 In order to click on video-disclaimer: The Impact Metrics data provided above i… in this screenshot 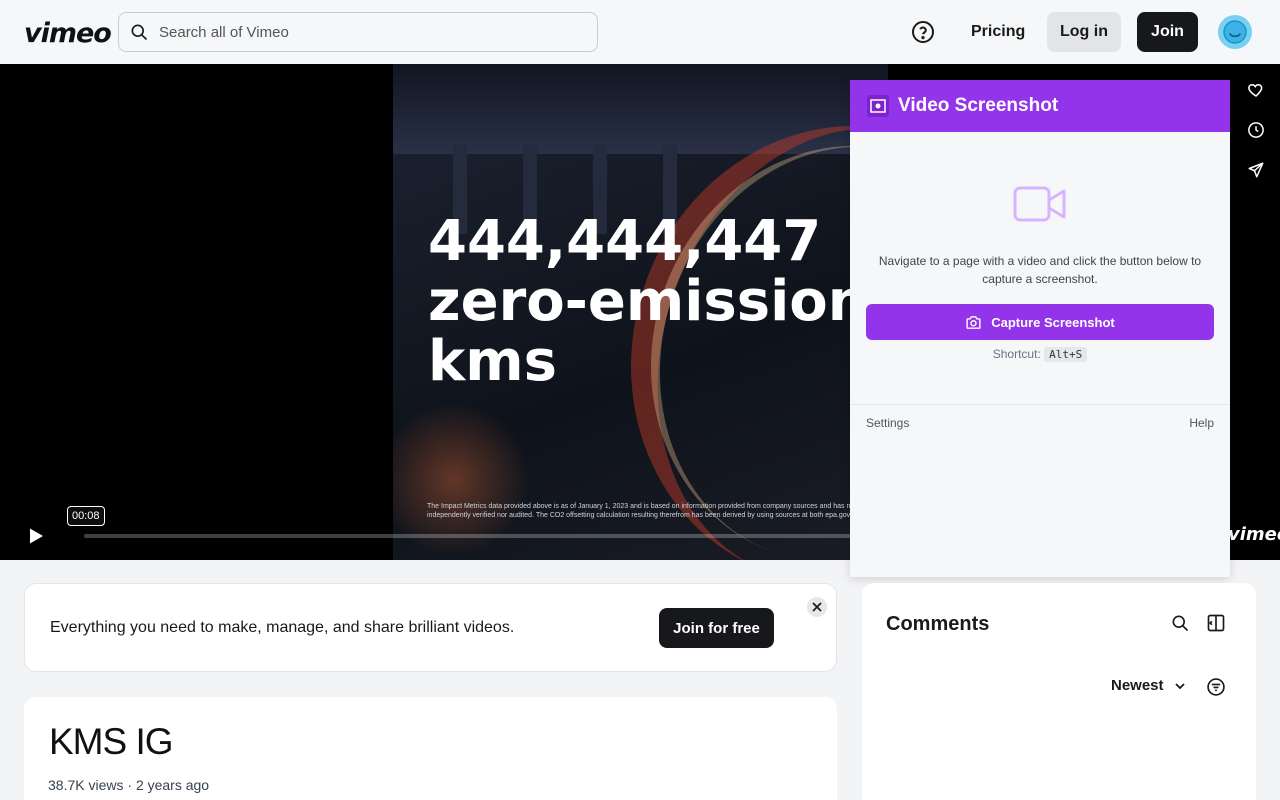, I will do `click(642, 511)`.